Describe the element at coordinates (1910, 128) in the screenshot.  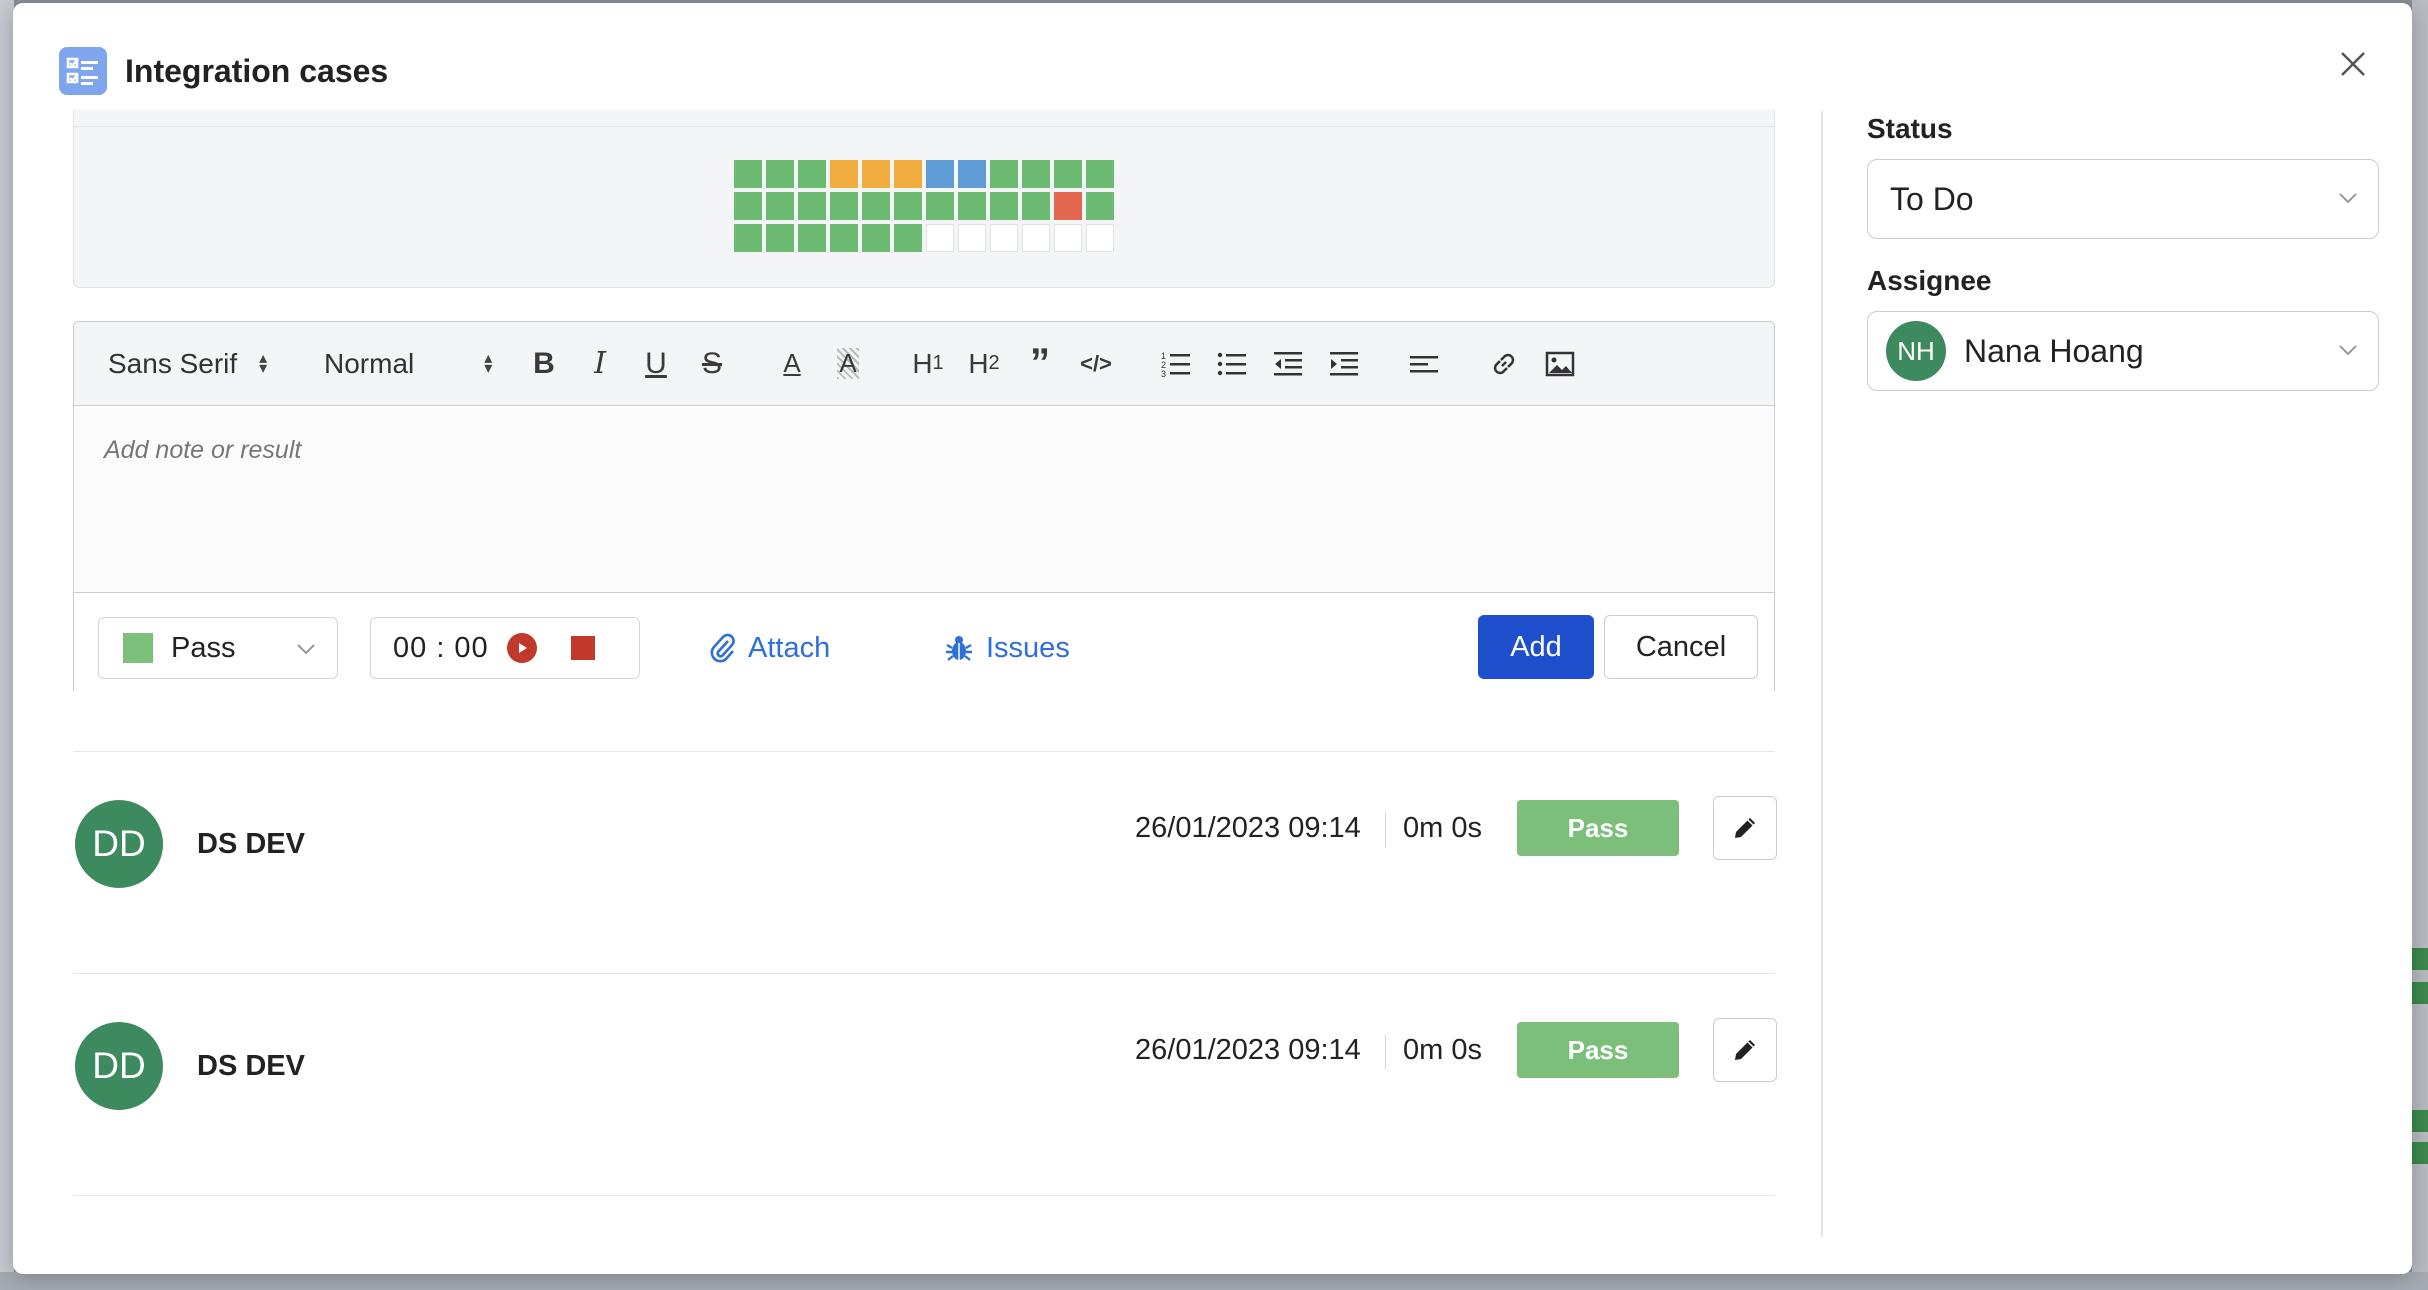
I see `status-label: Status` at that location.